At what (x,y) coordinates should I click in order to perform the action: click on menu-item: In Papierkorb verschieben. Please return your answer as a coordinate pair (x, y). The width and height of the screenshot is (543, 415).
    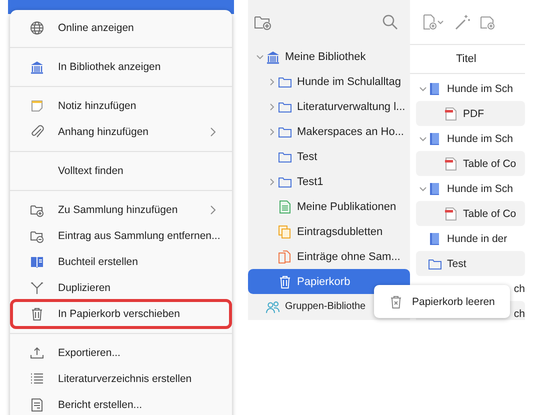
    Looking at the image, I should click on (121, 314).